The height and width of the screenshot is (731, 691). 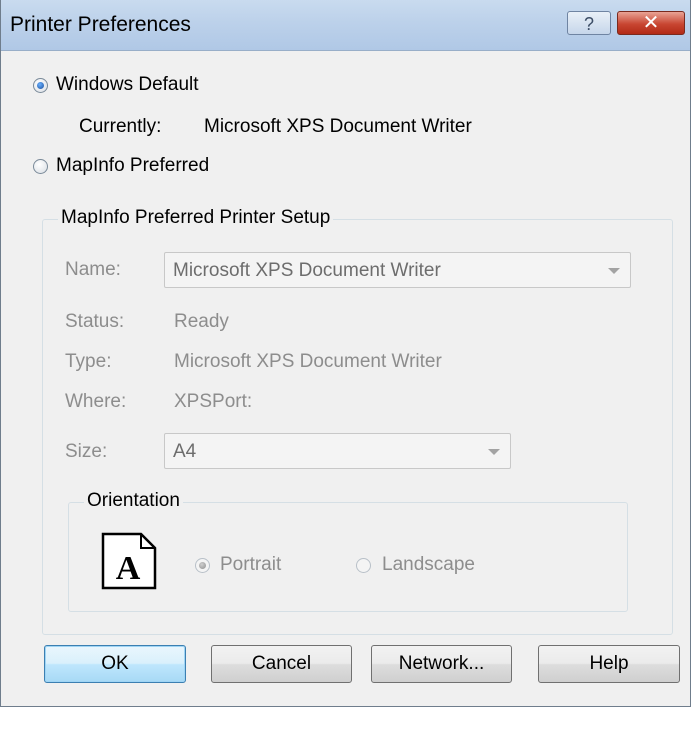 I want to click on status-label: Status:, so click(x=95, y=321).